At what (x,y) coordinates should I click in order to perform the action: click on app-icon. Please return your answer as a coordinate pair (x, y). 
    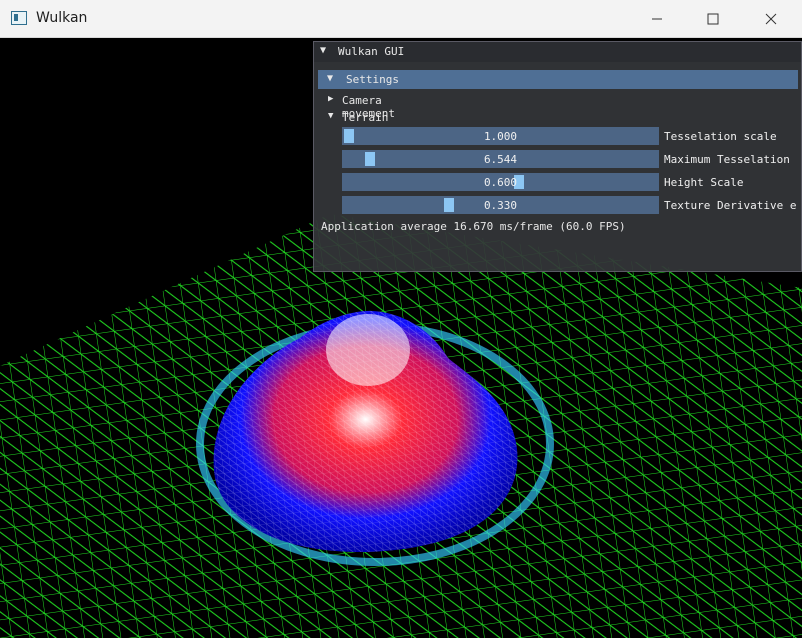
    Looking at the image, I should click on (19, 18).